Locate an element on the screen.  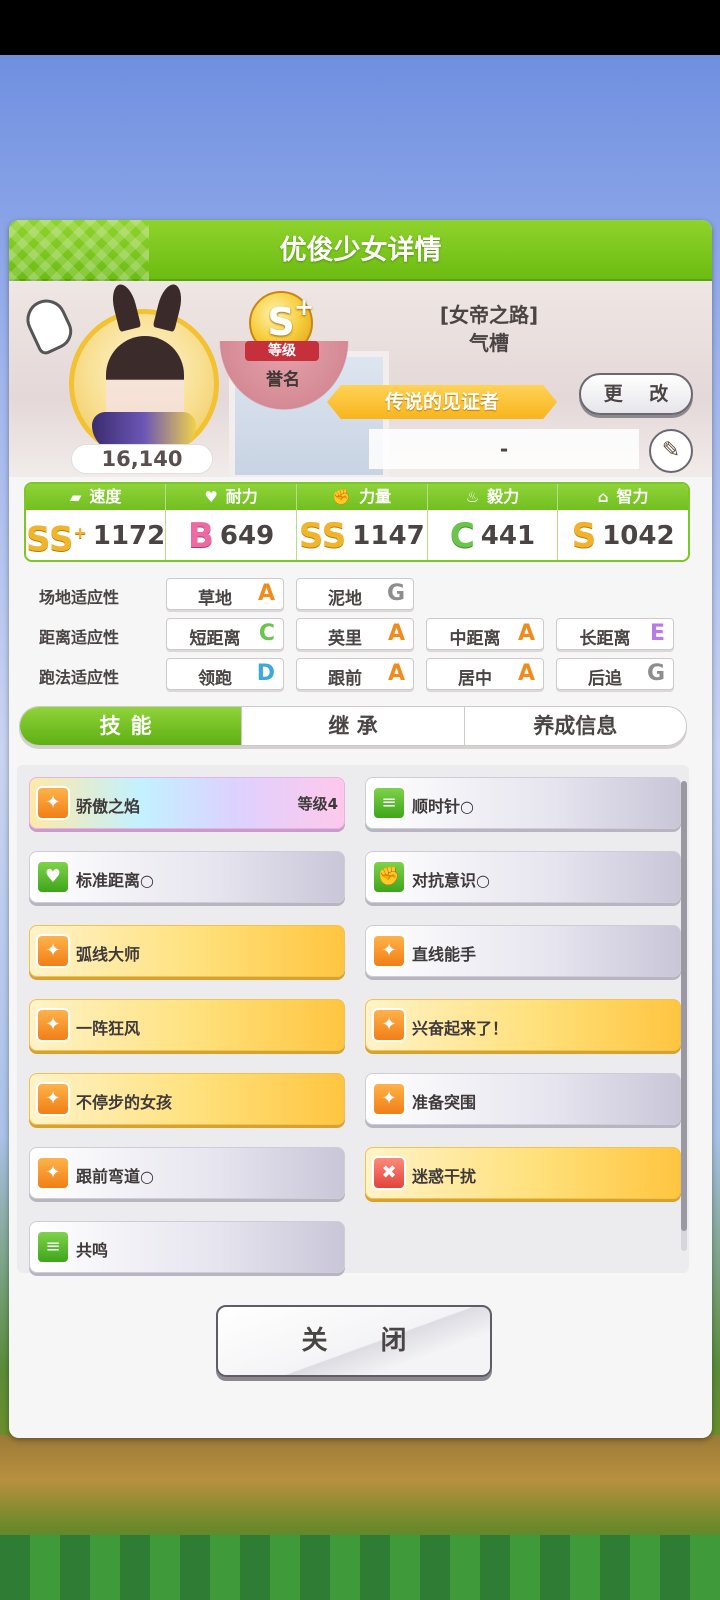
edit-button: ✎ is located at coordinates (671, 451).